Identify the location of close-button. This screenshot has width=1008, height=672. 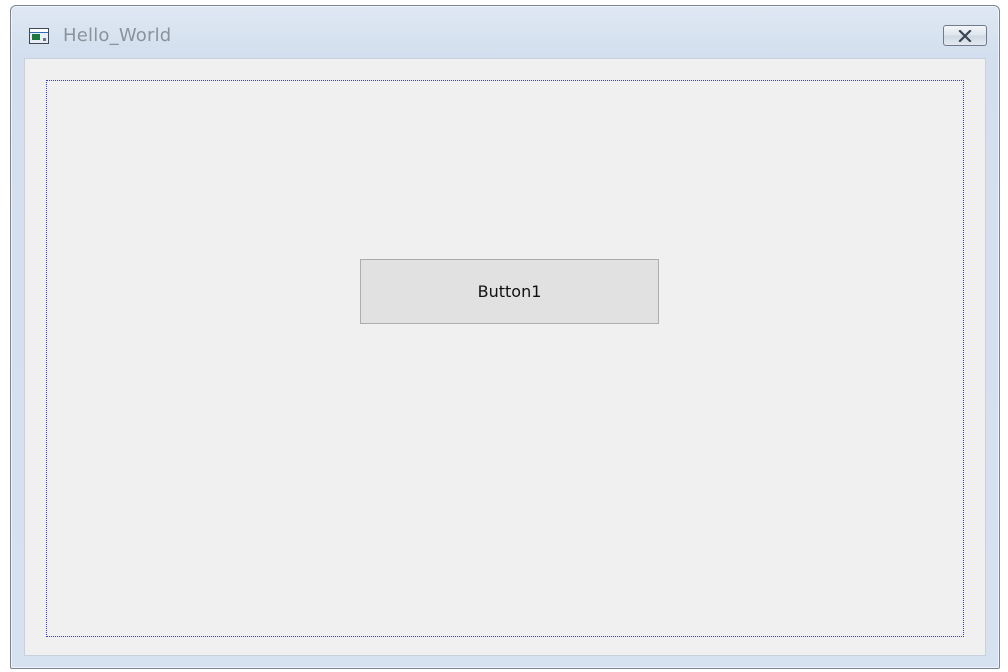
(965, 35).